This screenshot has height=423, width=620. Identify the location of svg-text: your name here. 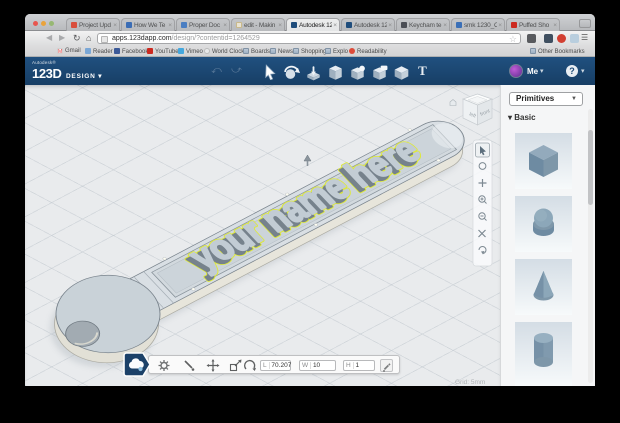
(304, 203).